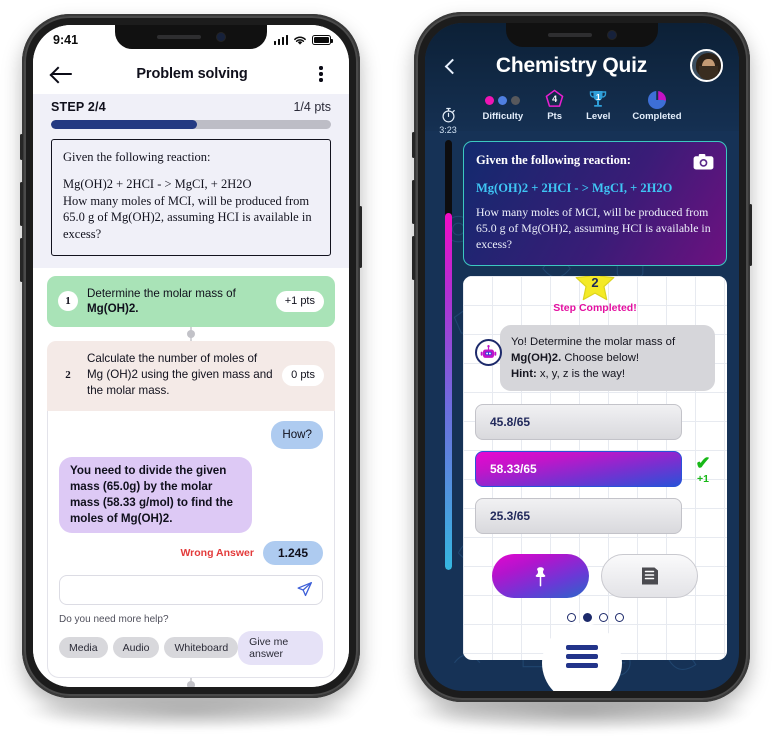 This screenshot has width=776, height=744. What do you see at coordinates (450, 66) in the screenshot?
I see `back-chevron-icon` at bounding box center [450, 66].